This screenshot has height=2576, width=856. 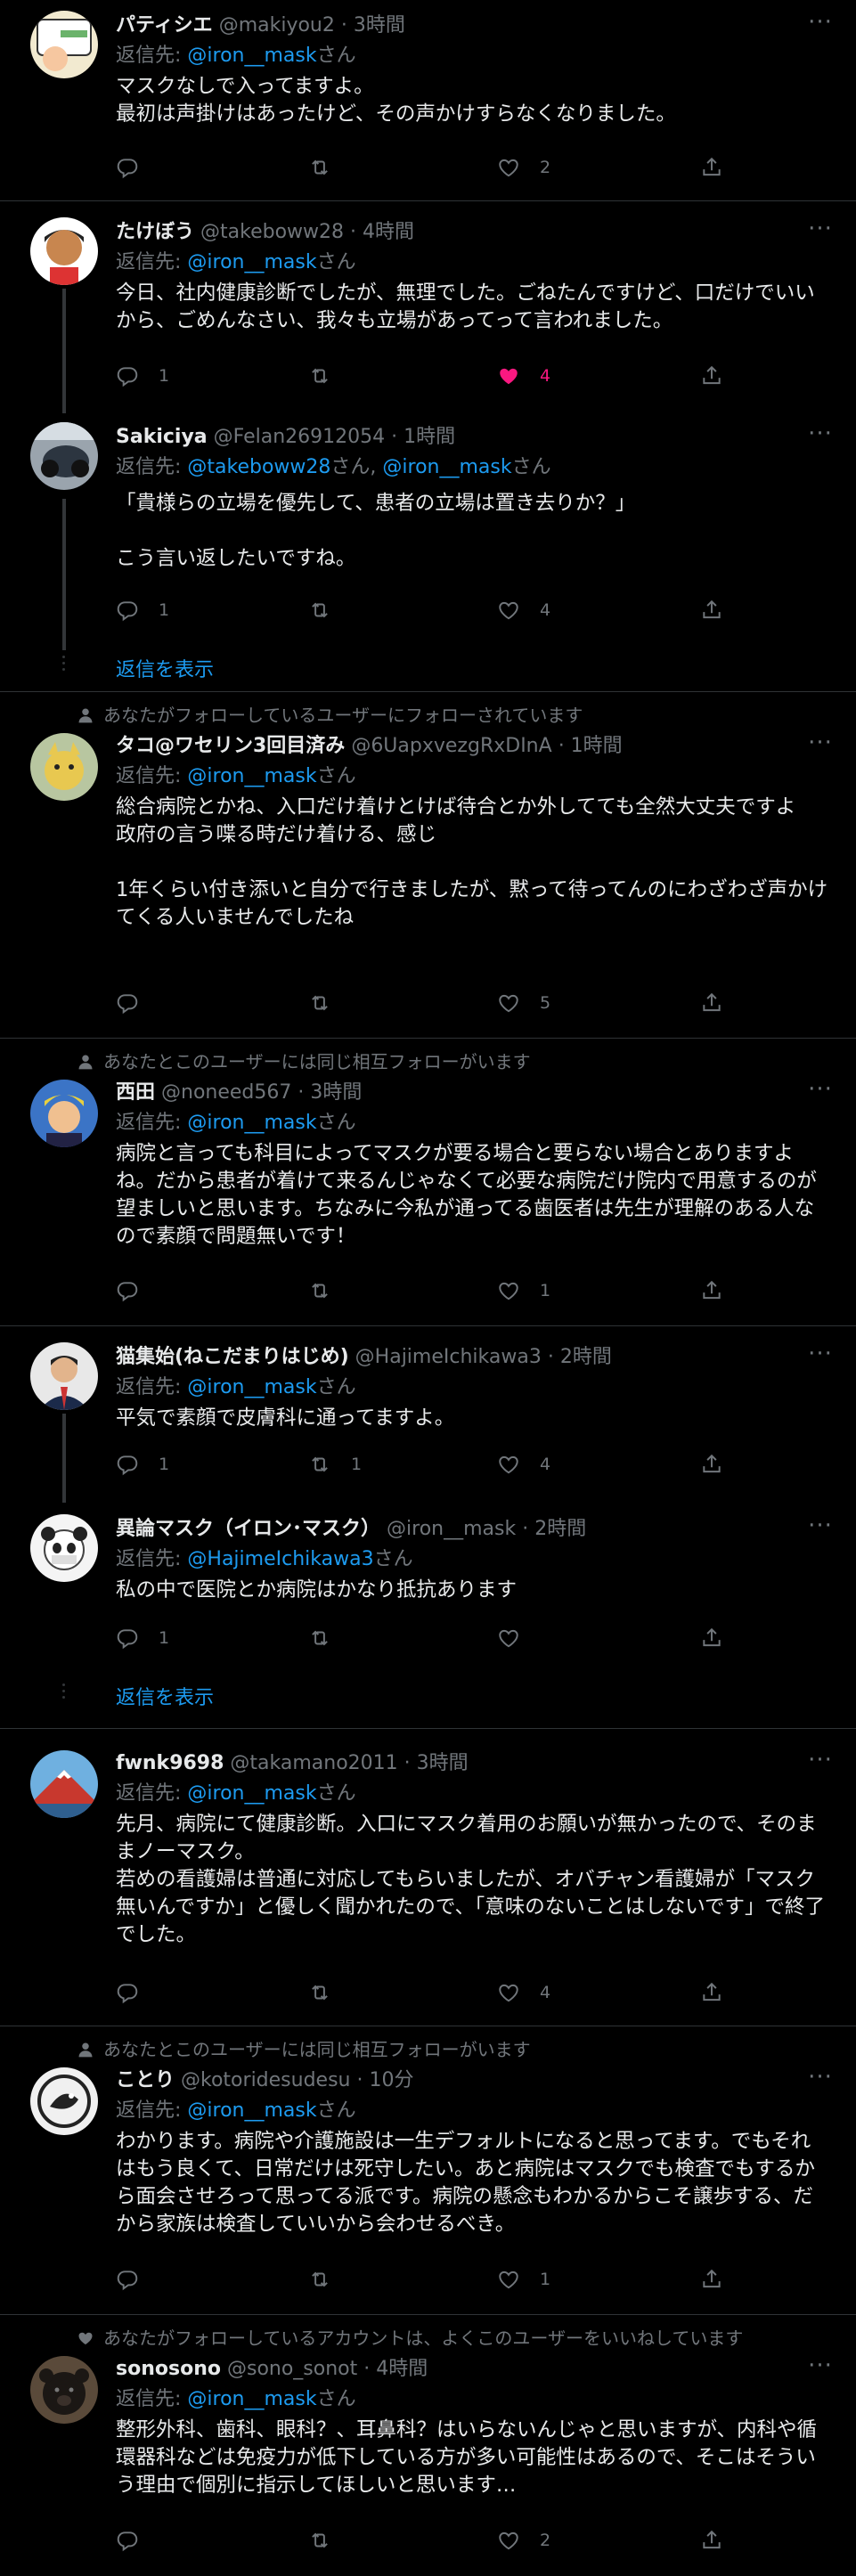 What do you see at coordinates (145, 2080) in the screenshot?
I see `display-name: ことり` at bounding box center [145, 2080].